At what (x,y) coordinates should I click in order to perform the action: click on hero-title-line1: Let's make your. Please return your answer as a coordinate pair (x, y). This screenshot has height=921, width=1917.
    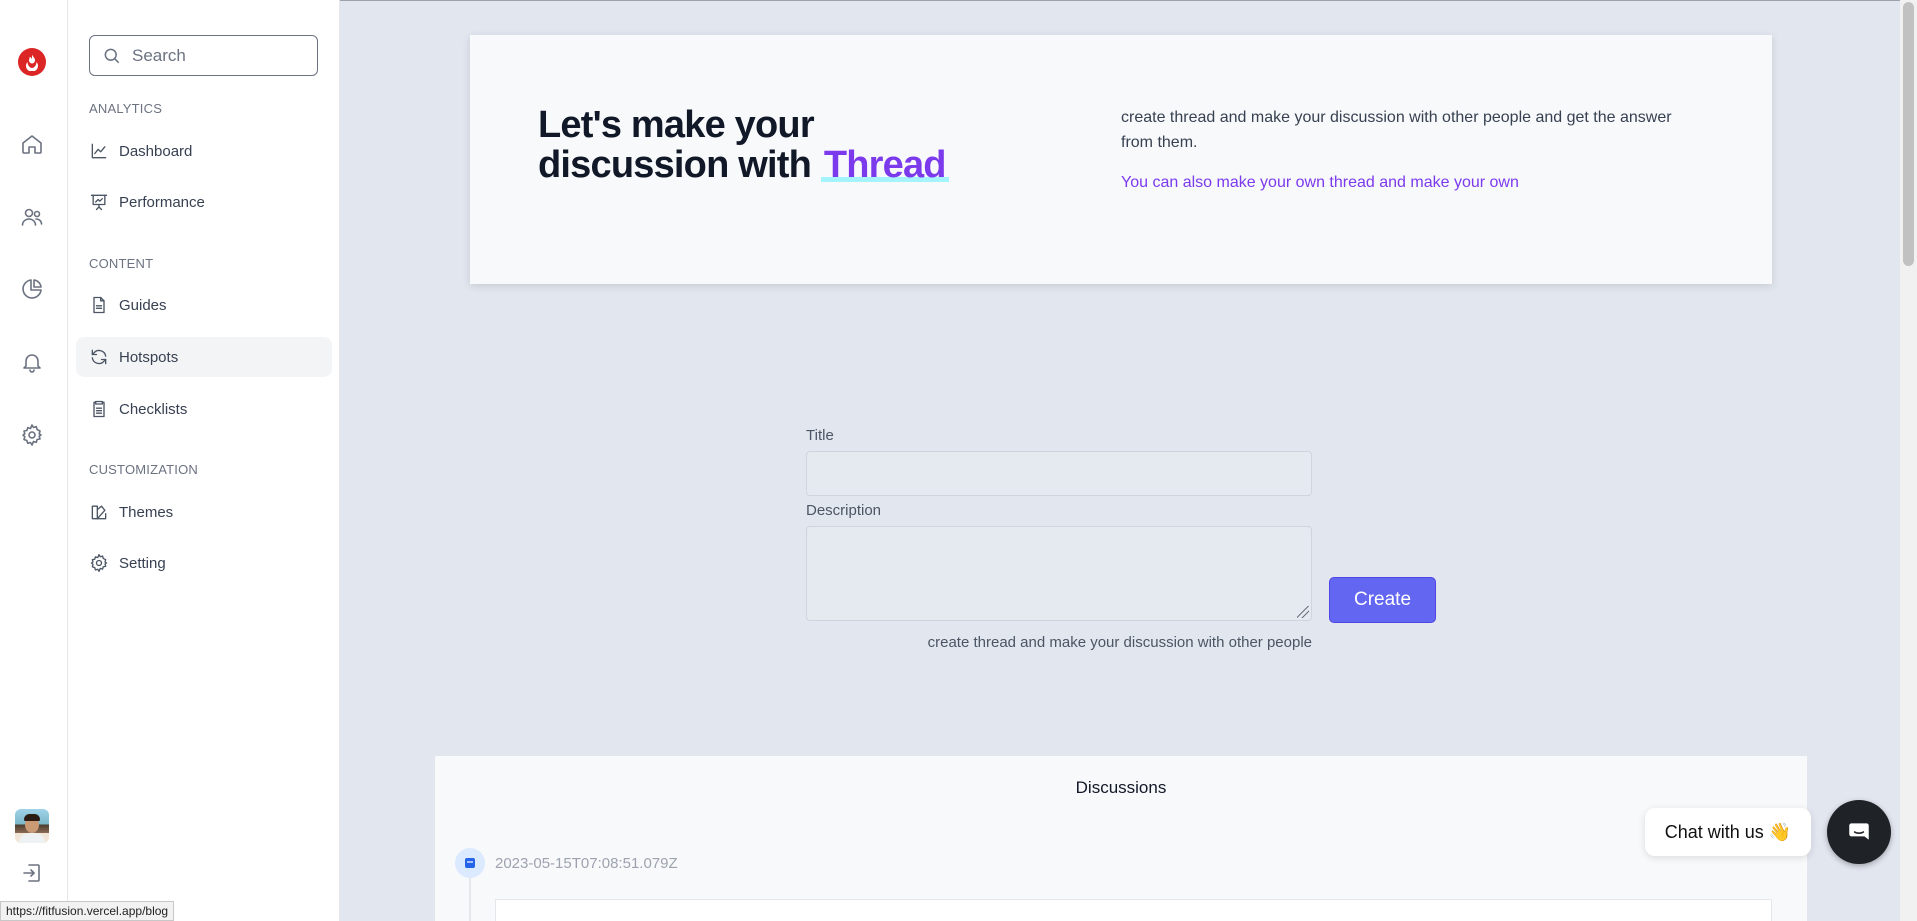
    Looking at the image, I should click on (676, 125).